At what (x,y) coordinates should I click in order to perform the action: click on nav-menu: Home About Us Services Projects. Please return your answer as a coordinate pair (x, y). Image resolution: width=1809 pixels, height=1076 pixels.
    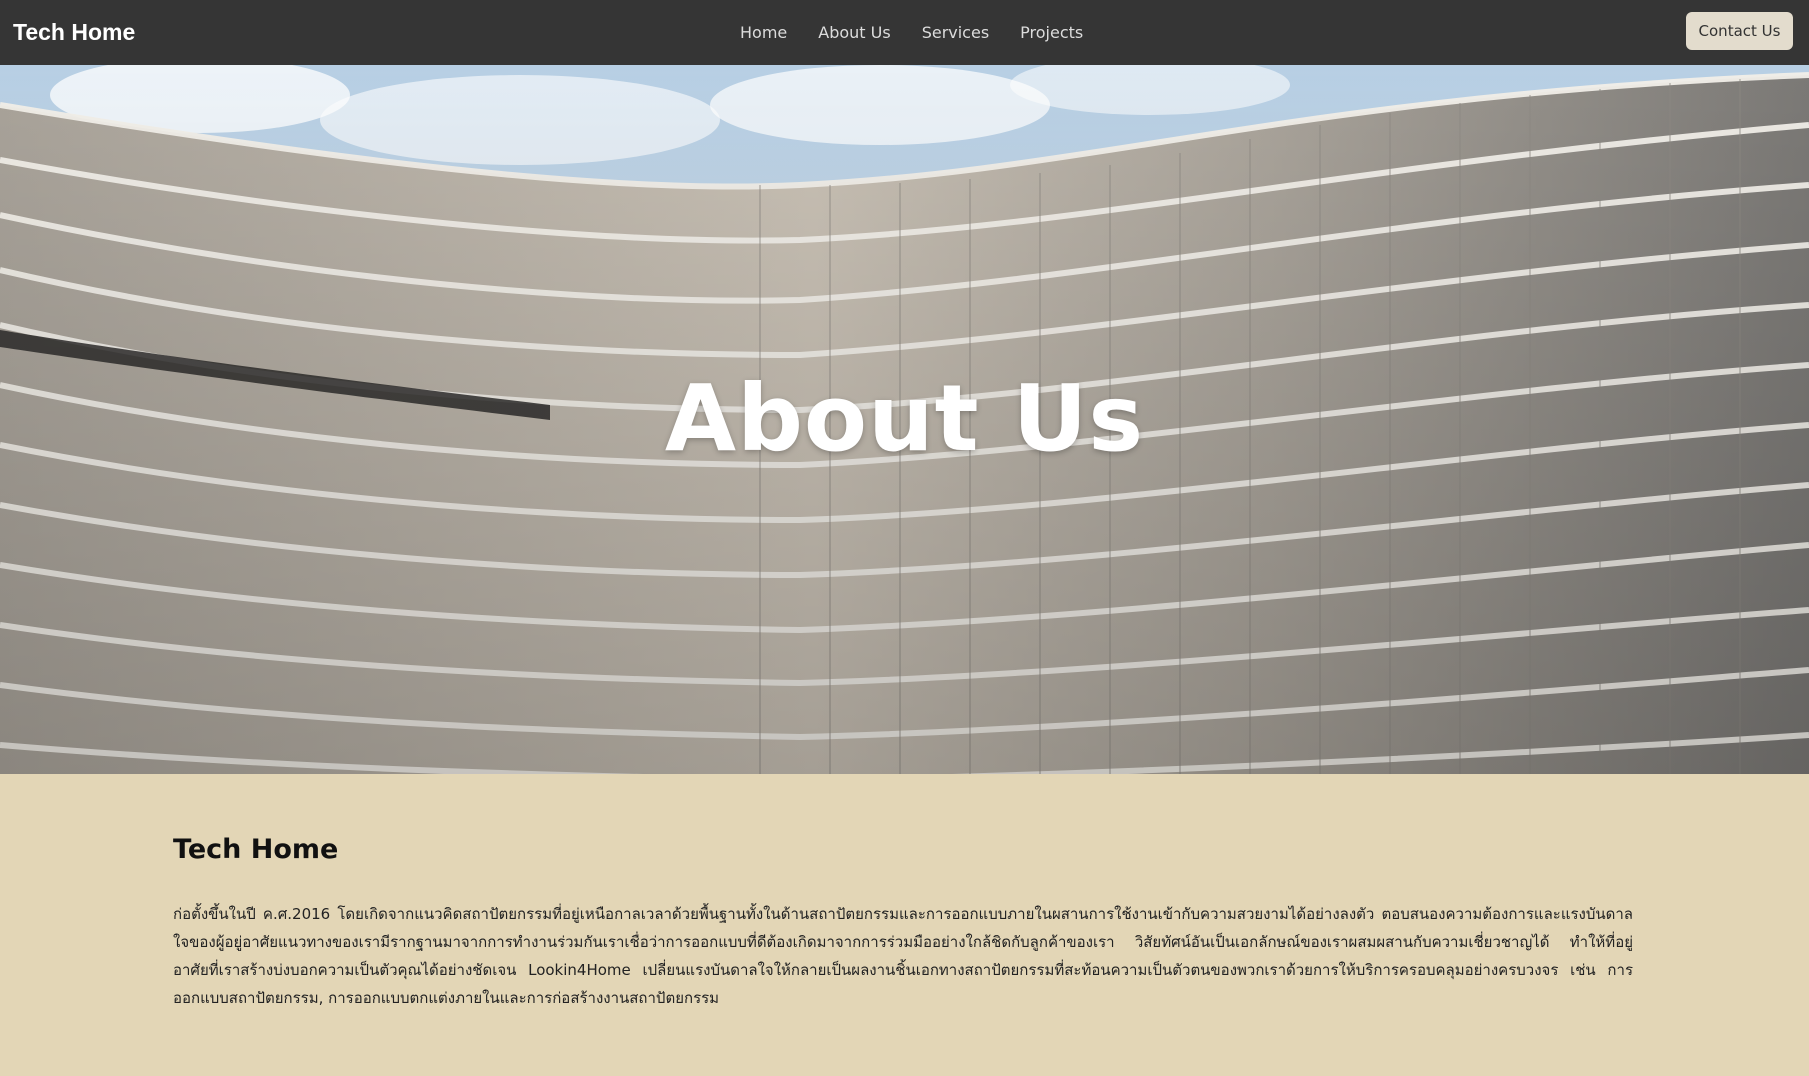
    Looking at the image, I should click on (927, 32).